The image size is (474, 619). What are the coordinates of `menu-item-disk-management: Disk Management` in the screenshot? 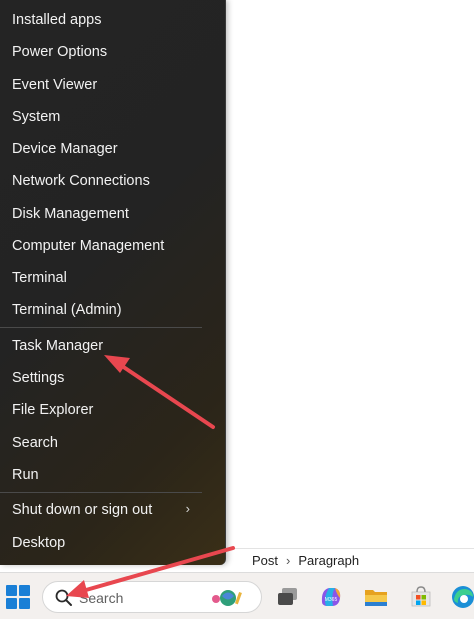 It's located at (111, 214).